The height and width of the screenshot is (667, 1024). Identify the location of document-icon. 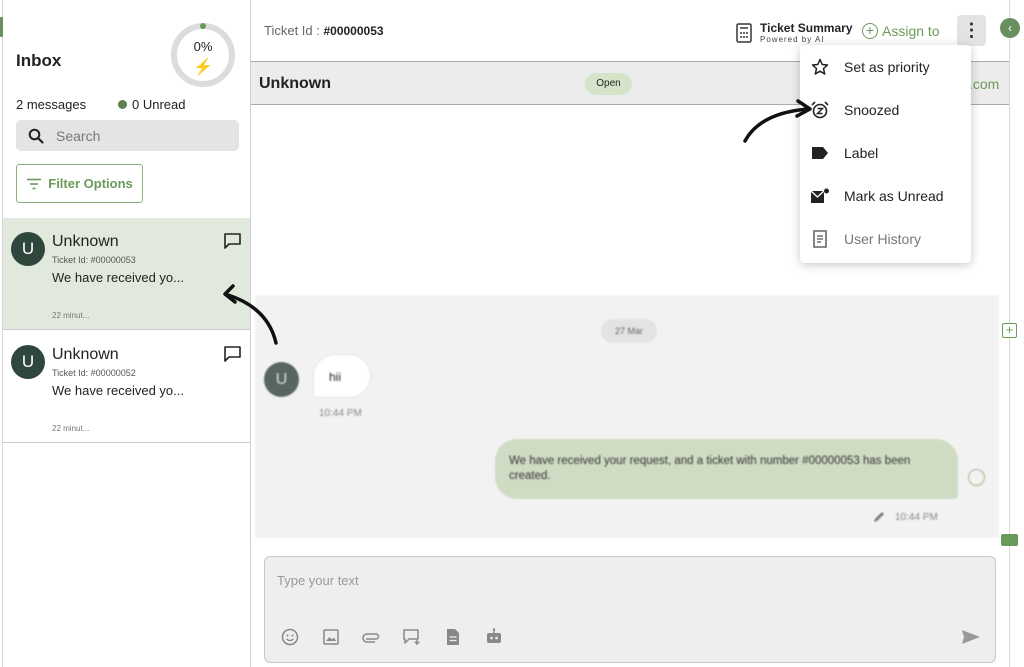
(453, 637).